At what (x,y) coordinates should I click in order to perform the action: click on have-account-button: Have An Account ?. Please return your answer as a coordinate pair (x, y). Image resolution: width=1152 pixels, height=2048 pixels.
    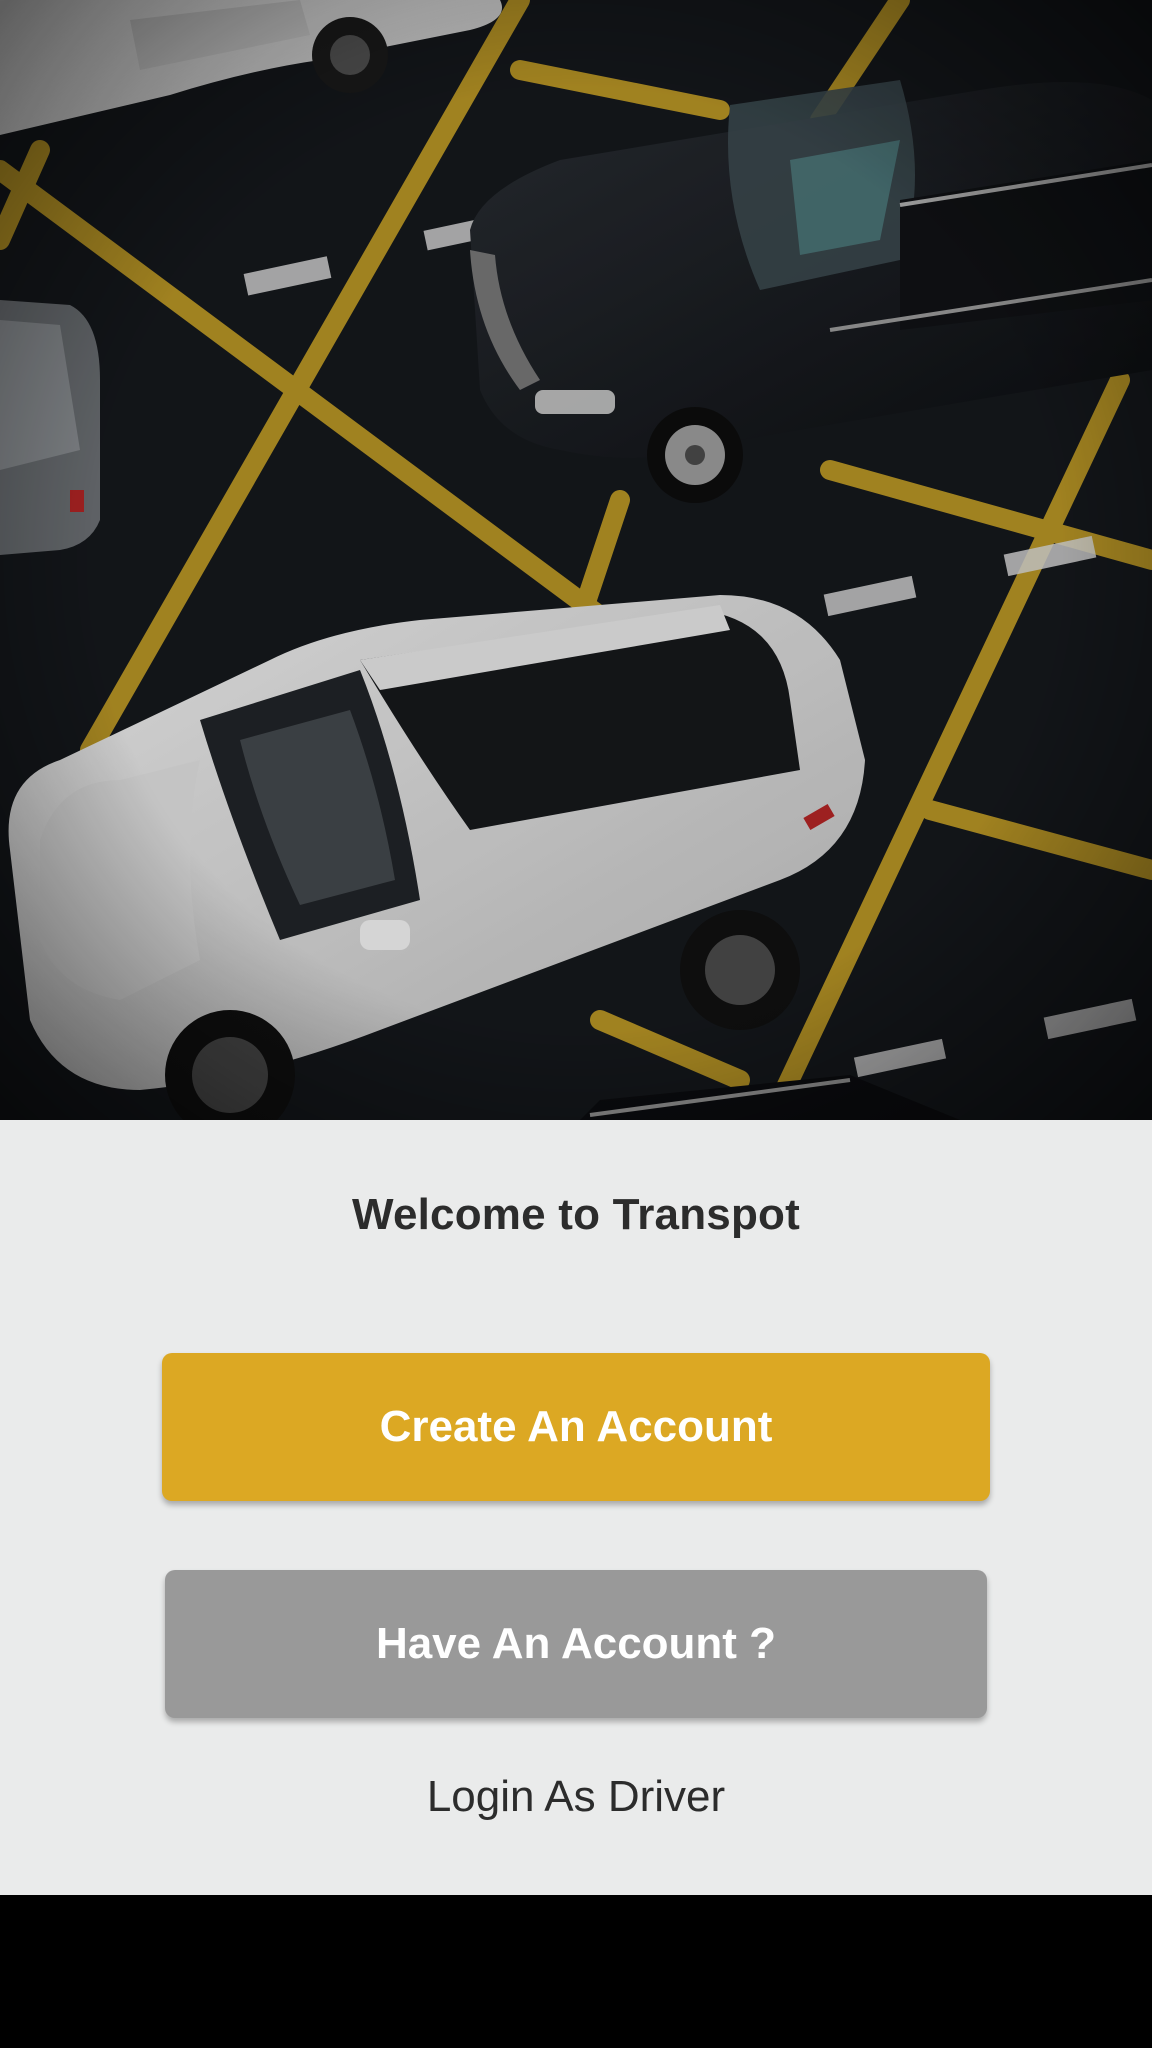
    Looking at the image, I should click on (576, 1644).